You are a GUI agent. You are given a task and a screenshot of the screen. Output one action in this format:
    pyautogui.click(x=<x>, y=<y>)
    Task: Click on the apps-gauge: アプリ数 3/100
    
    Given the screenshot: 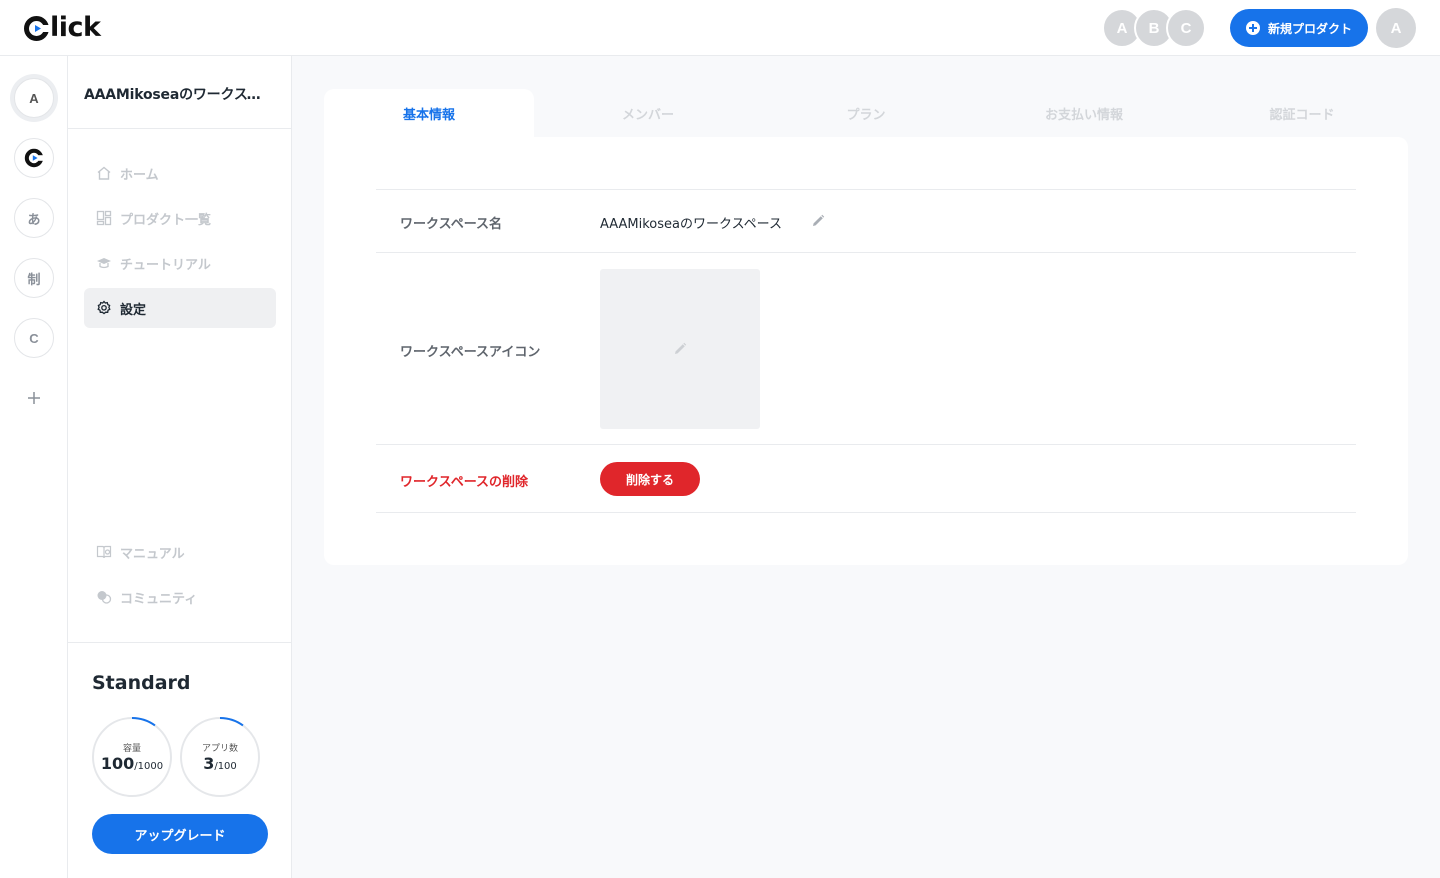 What is the action you would take?
    pyautogui.click(x=220, y=757)
    